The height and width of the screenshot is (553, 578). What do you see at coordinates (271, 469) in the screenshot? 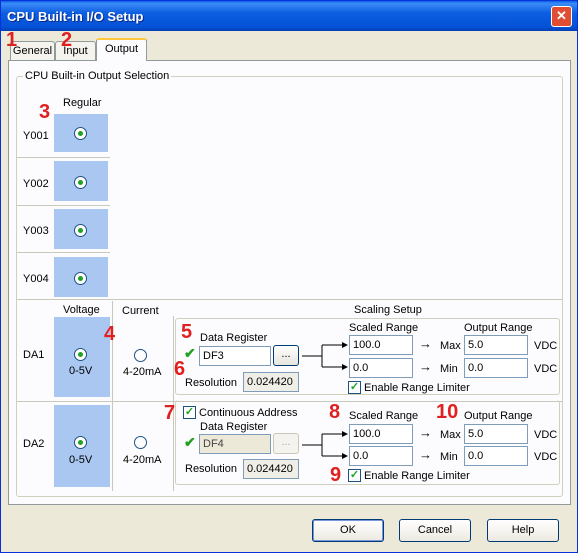
I see `da2-resolution-value: 0.024420` at bounding box center [271, 469].